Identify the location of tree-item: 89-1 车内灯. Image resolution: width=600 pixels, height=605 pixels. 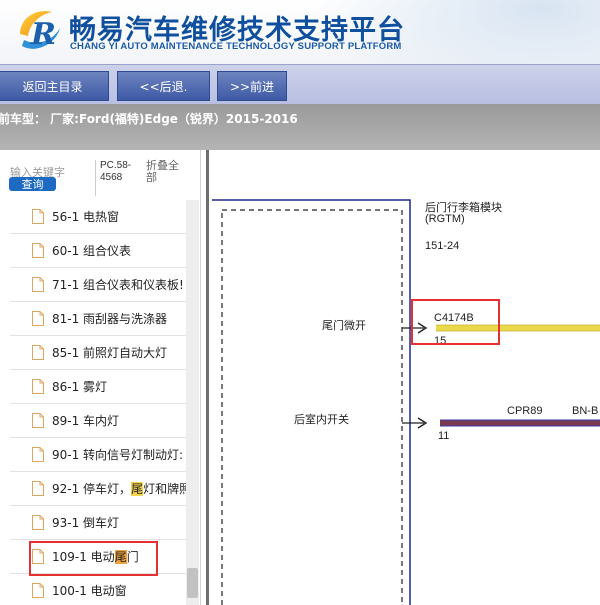
(98, 421).